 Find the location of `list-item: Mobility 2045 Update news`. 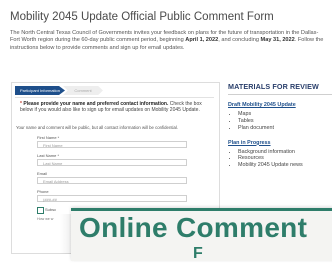

list-item: Mobility 2045 Update news is located at coordinates (285, 165).